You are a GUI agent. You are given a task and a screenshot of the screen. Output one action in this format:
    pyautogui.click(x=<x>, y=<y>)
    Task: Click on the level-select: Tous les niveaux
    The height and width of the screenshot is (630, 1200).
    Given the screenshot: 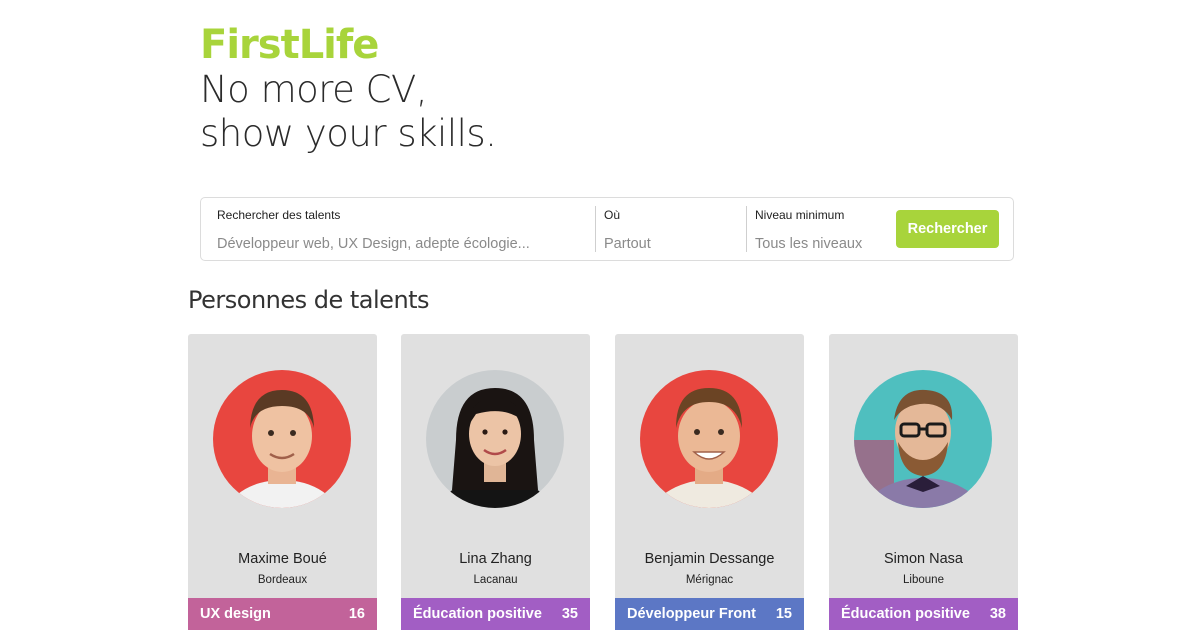 What is the action you would take?
    pyautogui.click(x=808, y=244)
    